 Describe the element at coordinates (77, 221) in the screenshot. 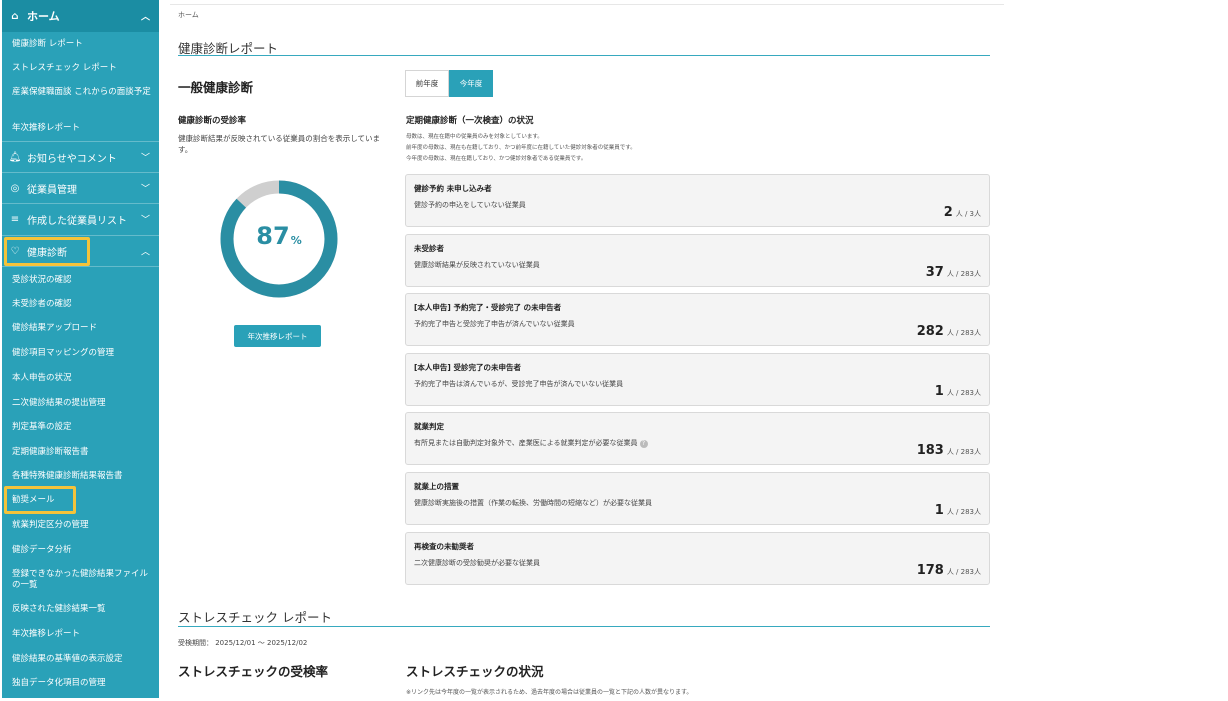

I see `sidebar-section-label: 作成した従業員リスト` at that location.